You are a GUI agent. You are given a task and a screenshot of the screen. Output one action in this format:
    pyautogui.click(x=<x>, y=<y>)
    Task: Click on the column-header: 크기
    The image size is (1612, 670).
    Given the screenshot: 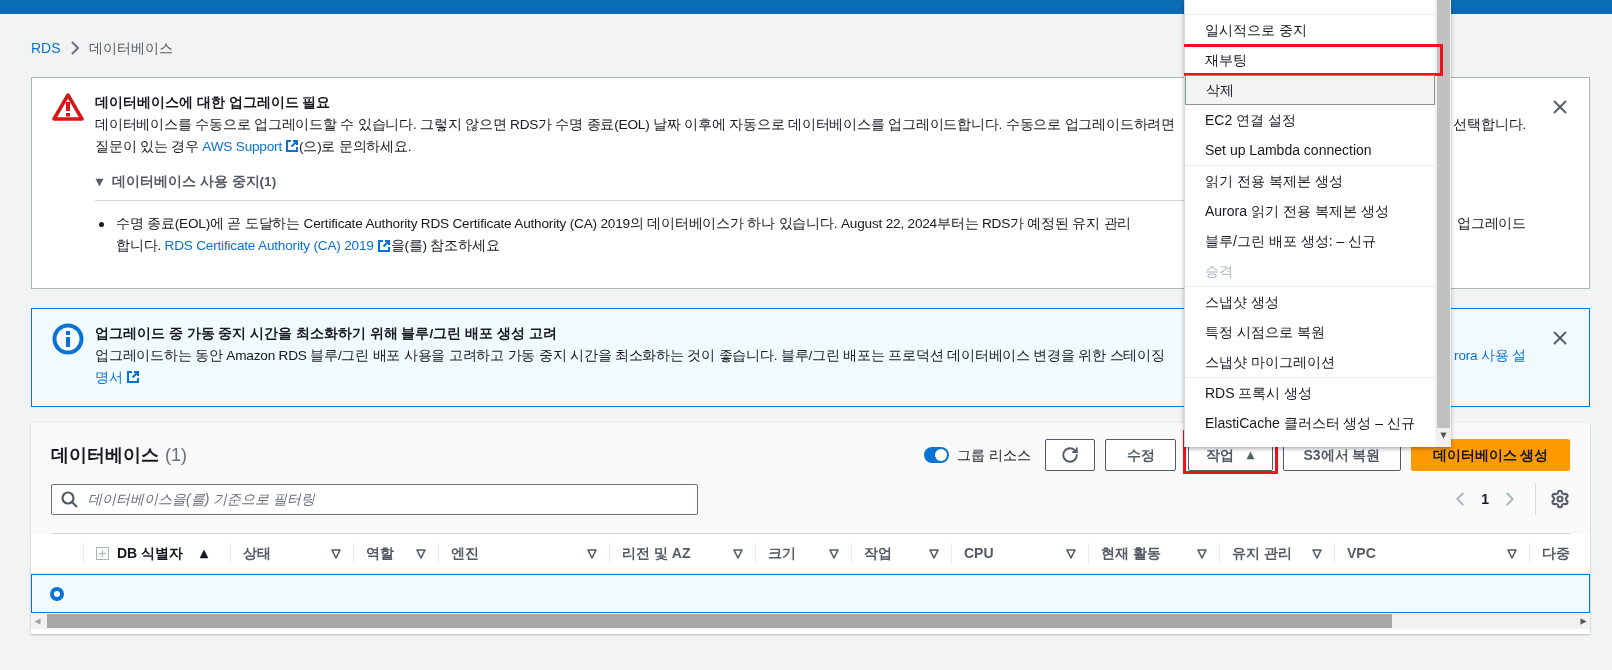 What is the action you would take?
    pyautogui.click(x=803, y=553)
    